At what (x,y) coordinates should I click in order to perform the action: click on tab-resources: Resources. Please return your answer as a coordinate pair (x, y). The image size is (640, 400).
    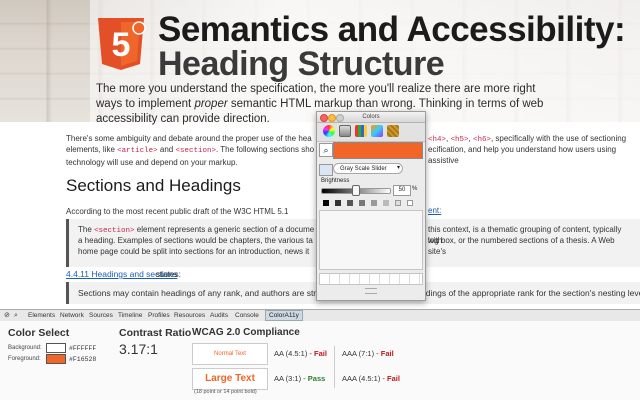
    Looking at the image, I should click on (189, 315).